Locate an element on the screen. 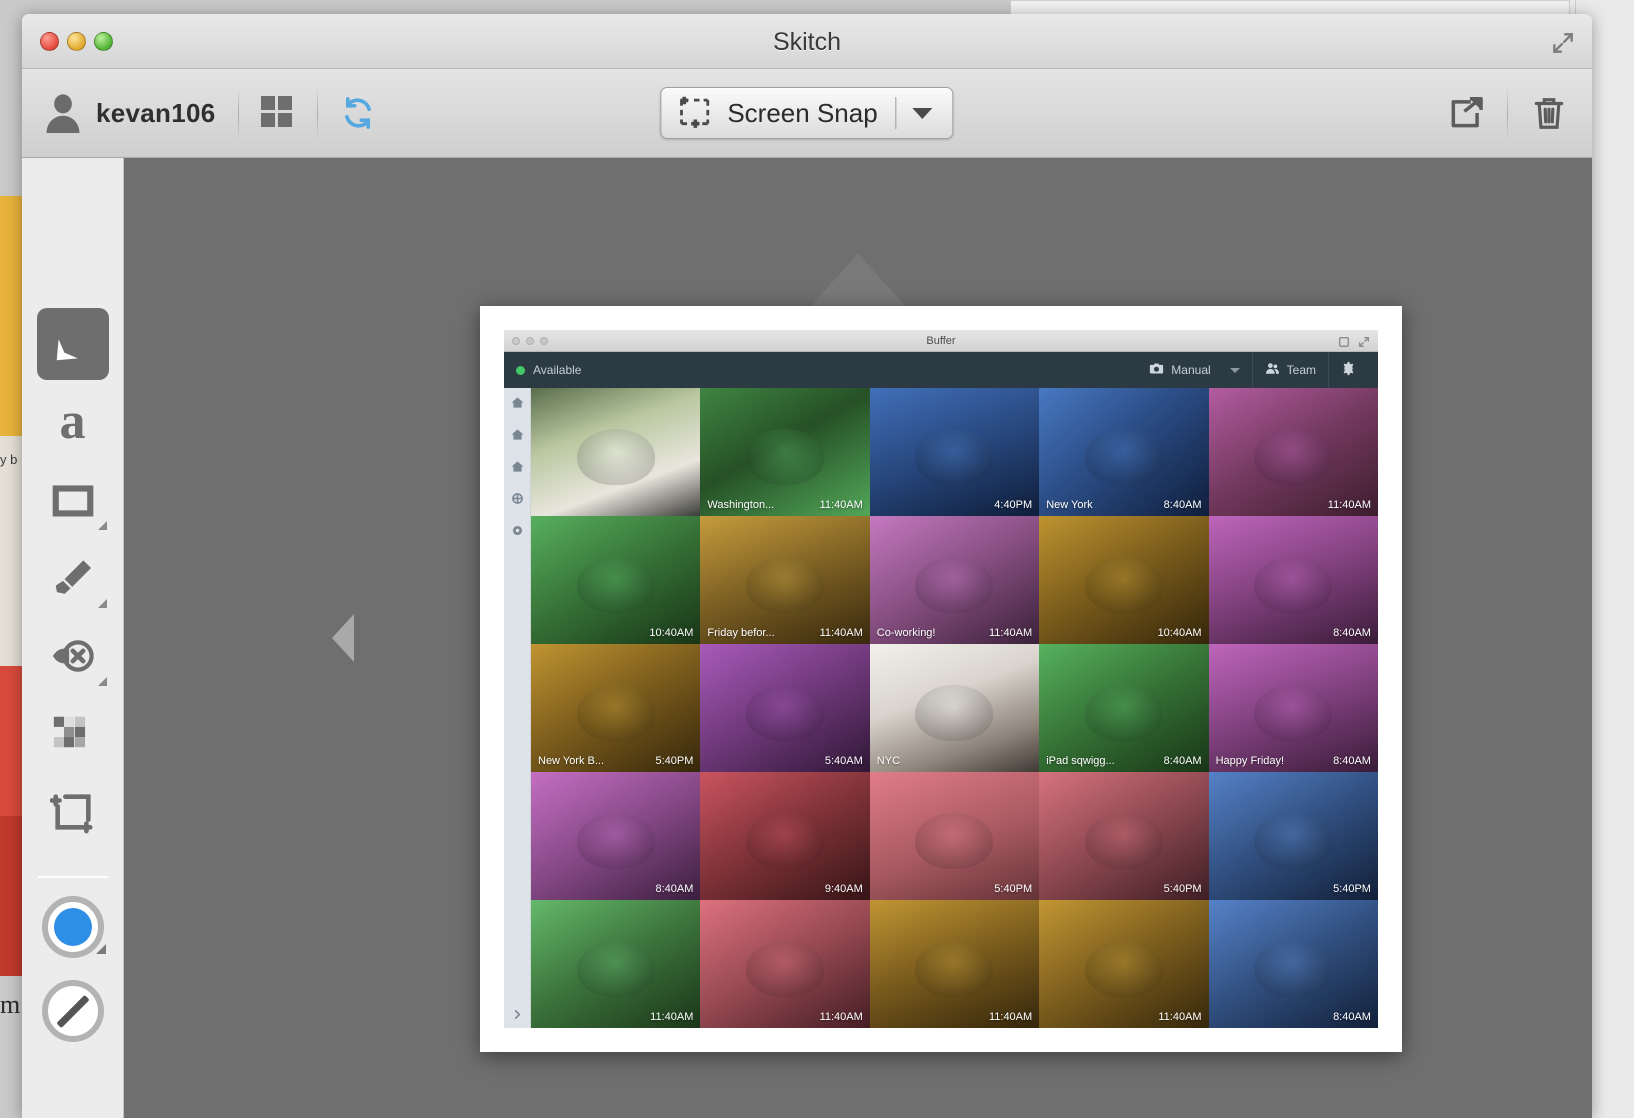 The image size is (1634, 1118). toolbar-separator is located at coordinates (1507, 113).